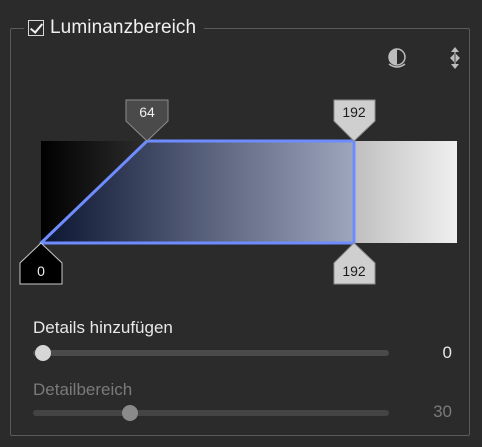 This screenshot has height=447, width=482. I want to click on detail-range-label: Detailbereich, so click(83, 389).